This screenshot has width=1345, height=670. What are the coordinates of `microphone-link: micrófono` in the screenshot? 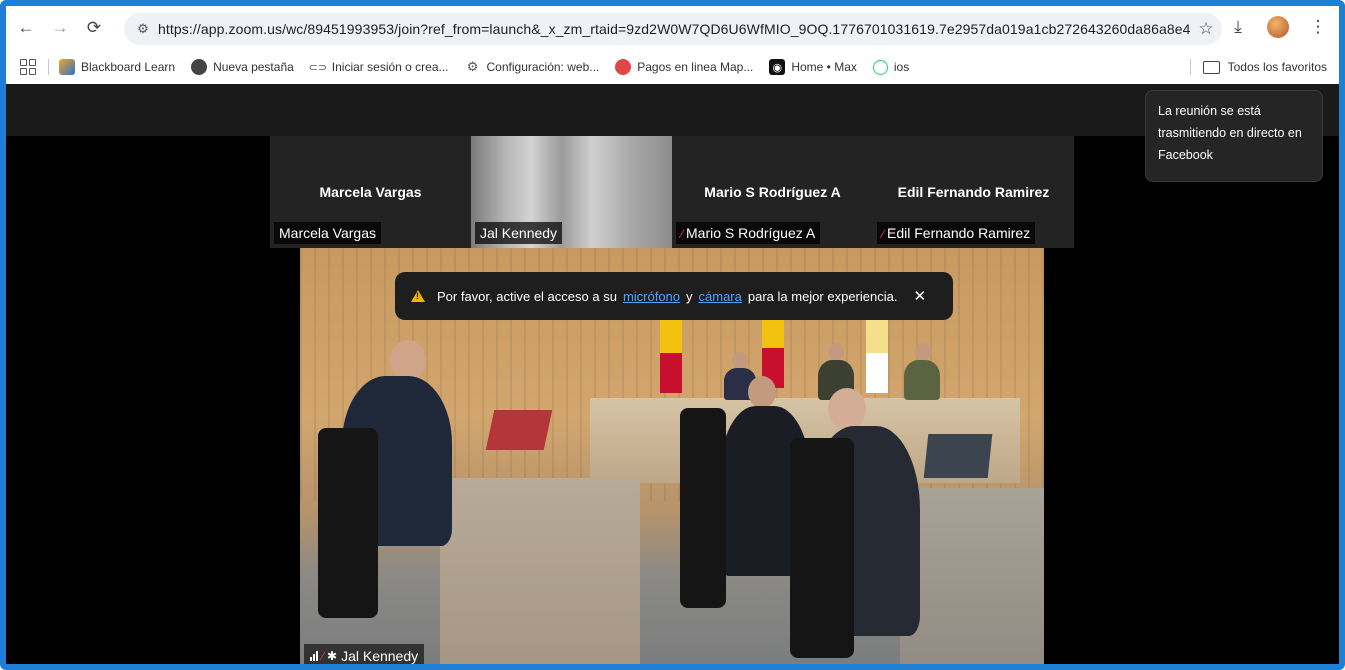 It's located at (651, 296).